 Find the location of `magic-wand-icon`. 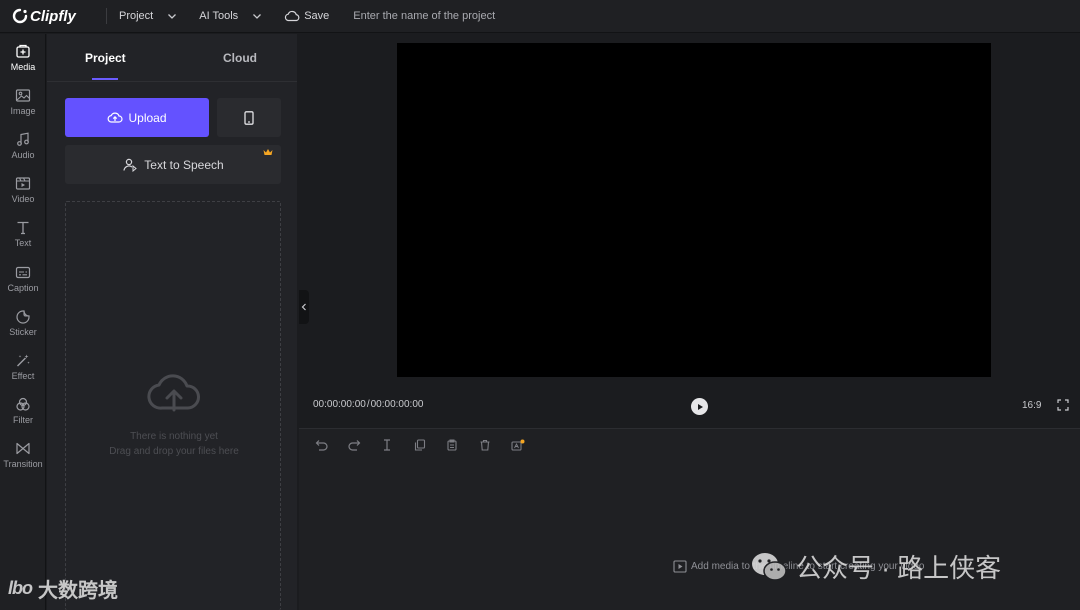

magic-wand-icon is located at coordinates (23, 360).